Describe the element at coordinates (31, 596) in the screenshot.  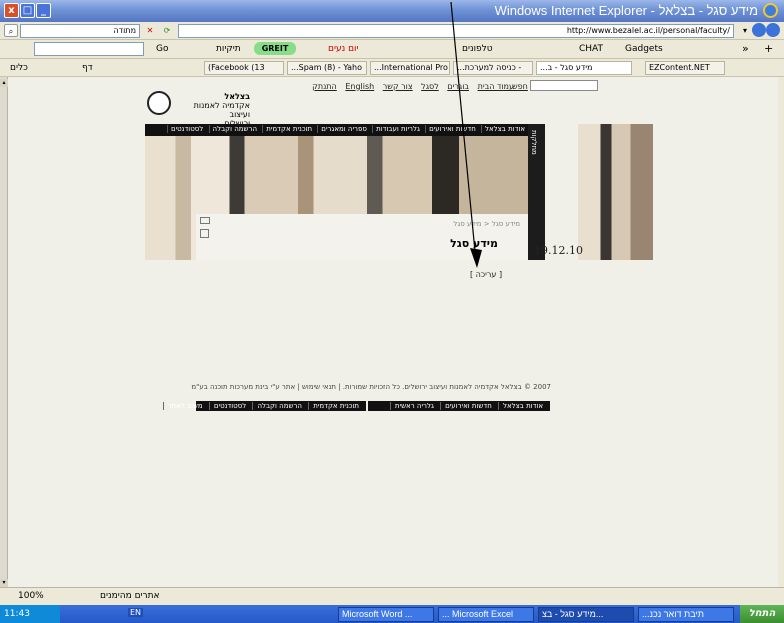
I see `zoom-level: 100%` at that location.